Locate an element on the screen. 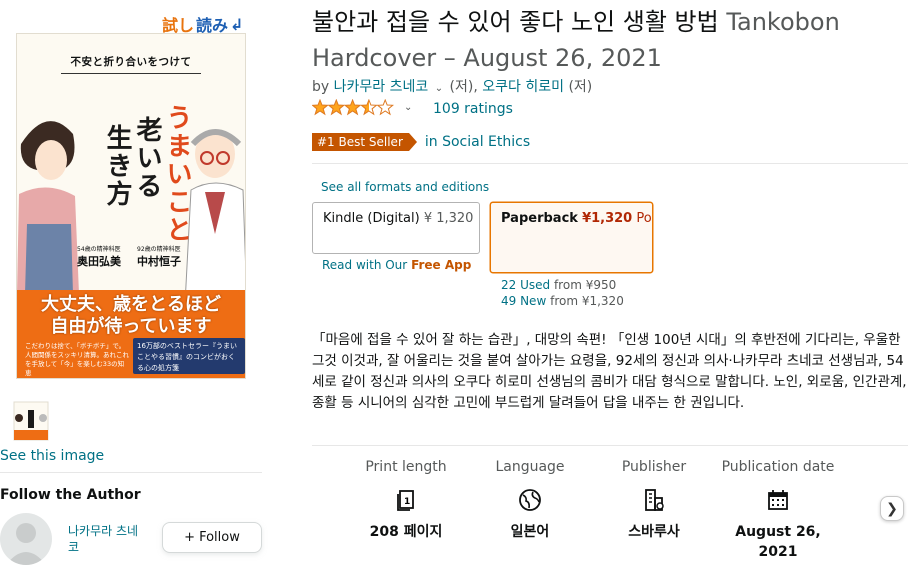 This screenshot has height=575, width=916. cover-author-2-role: 92歳の精神科医 is located at coordinates (159, 249).